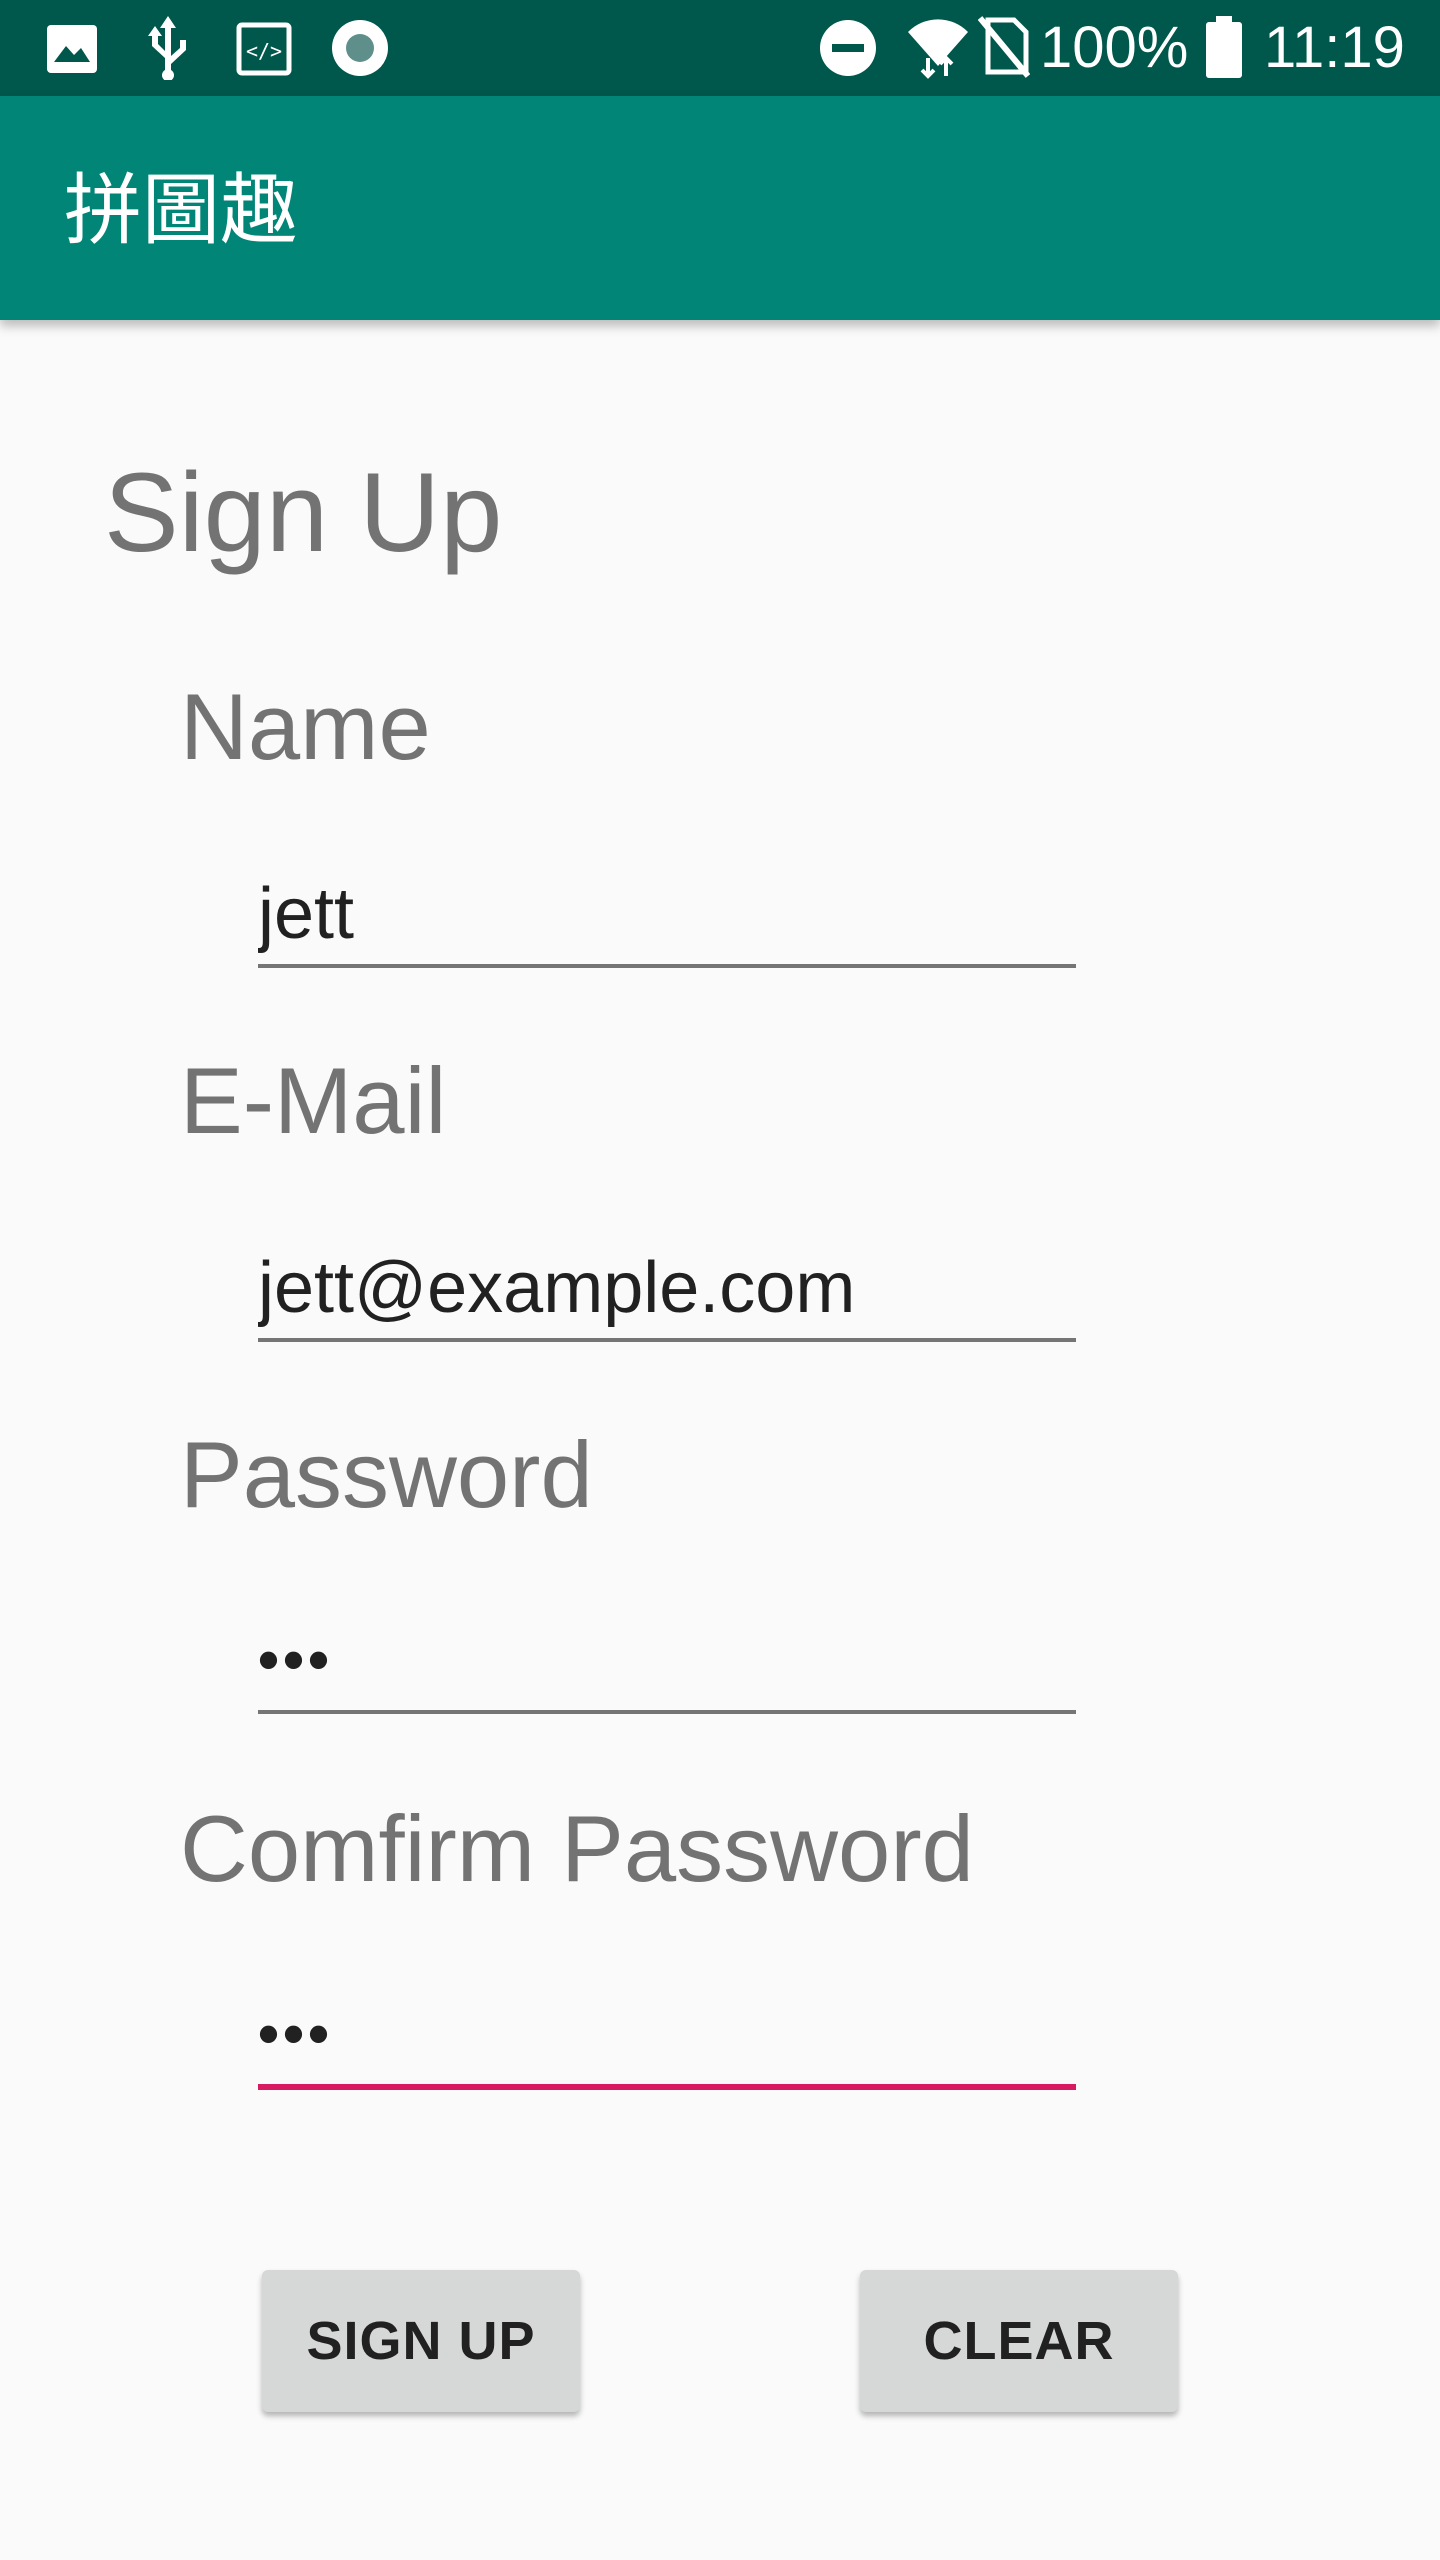  I want to click on no-sim-icon, so click(1004, 47).